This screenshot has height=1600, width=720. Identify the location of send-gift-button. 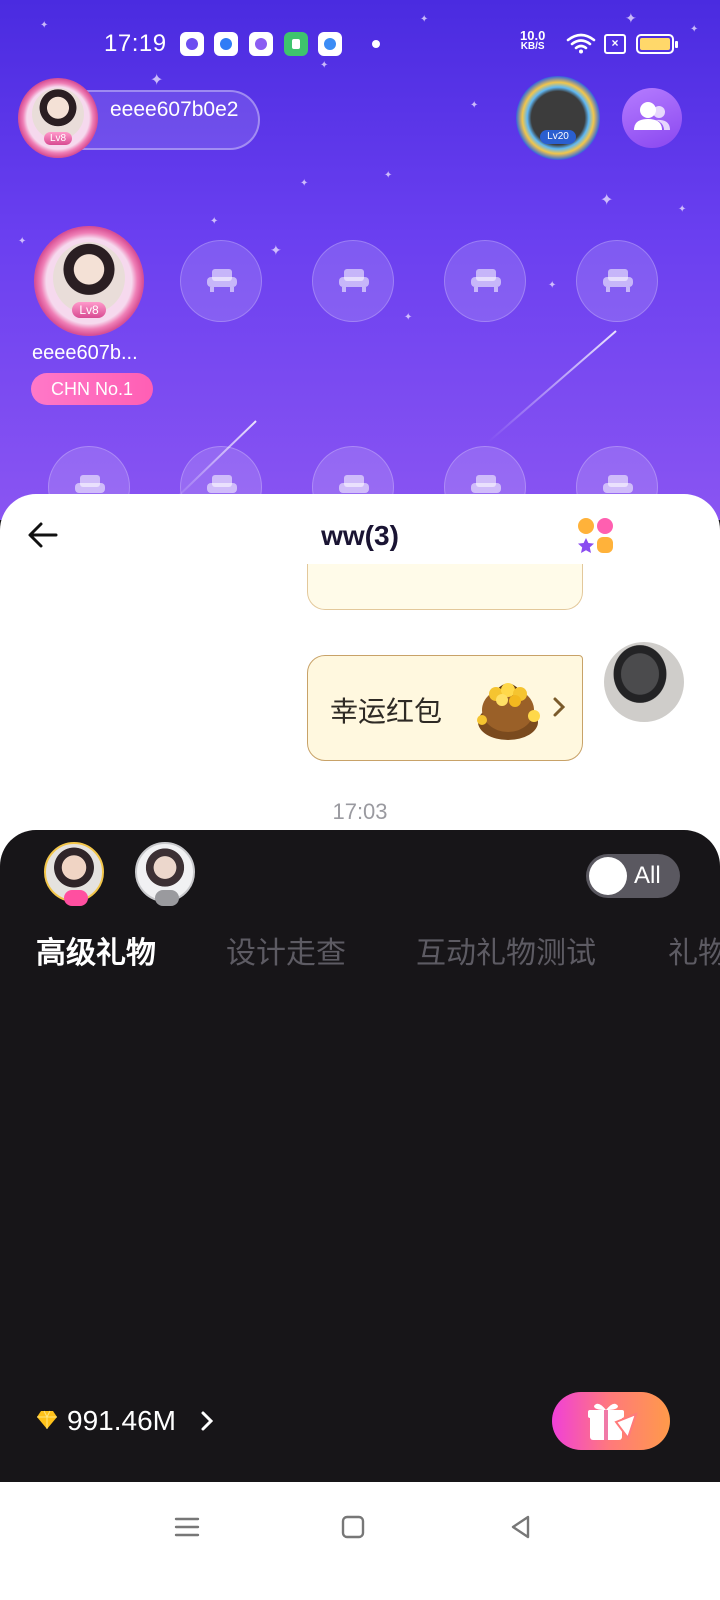
(611, 1421).